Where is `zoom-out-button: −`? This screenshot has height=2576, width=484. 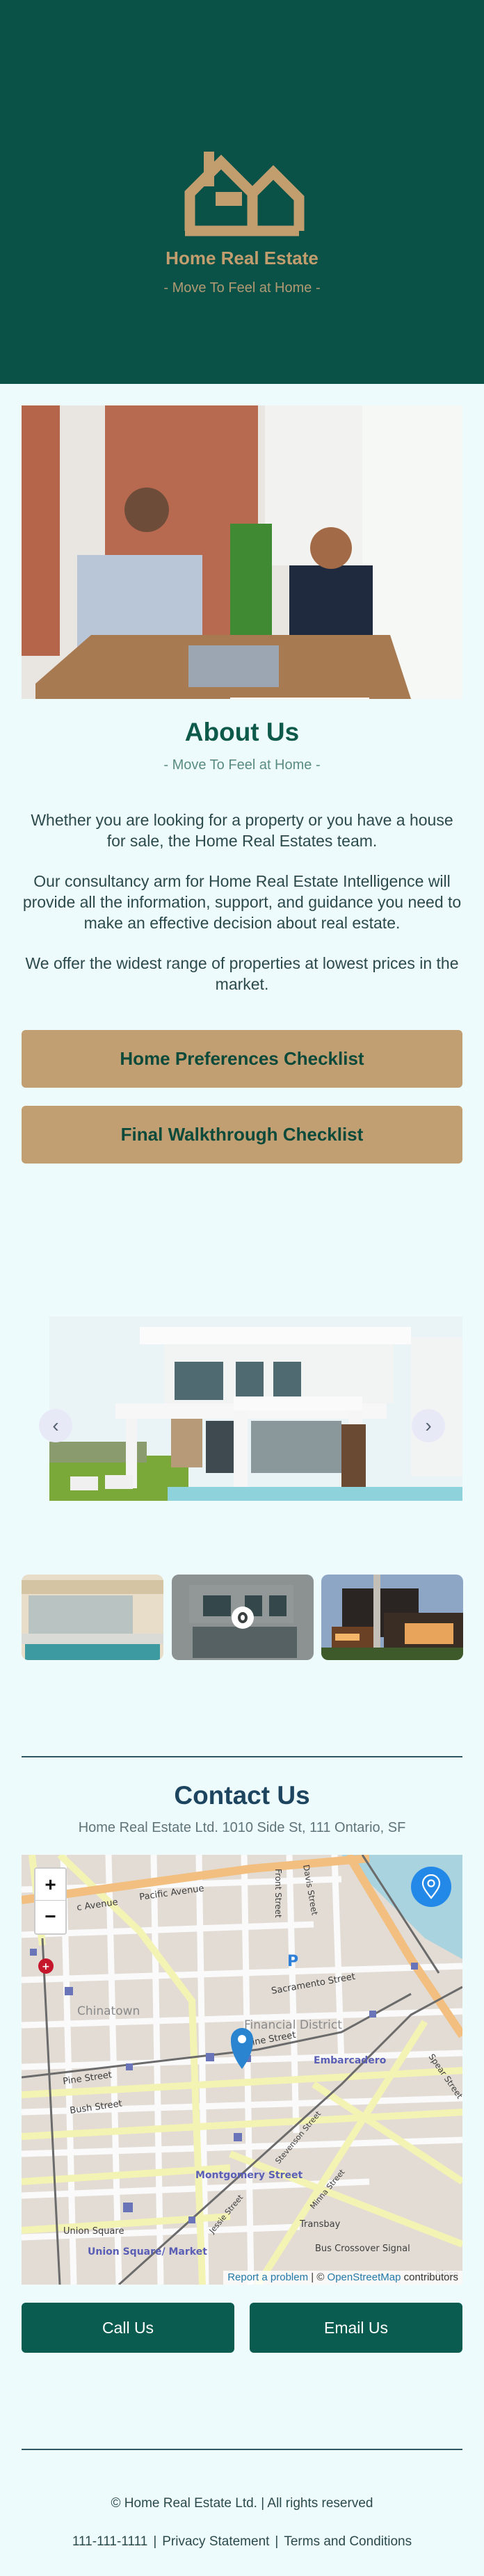
zoom-out-button: − is located at coordinates (50, 1917).